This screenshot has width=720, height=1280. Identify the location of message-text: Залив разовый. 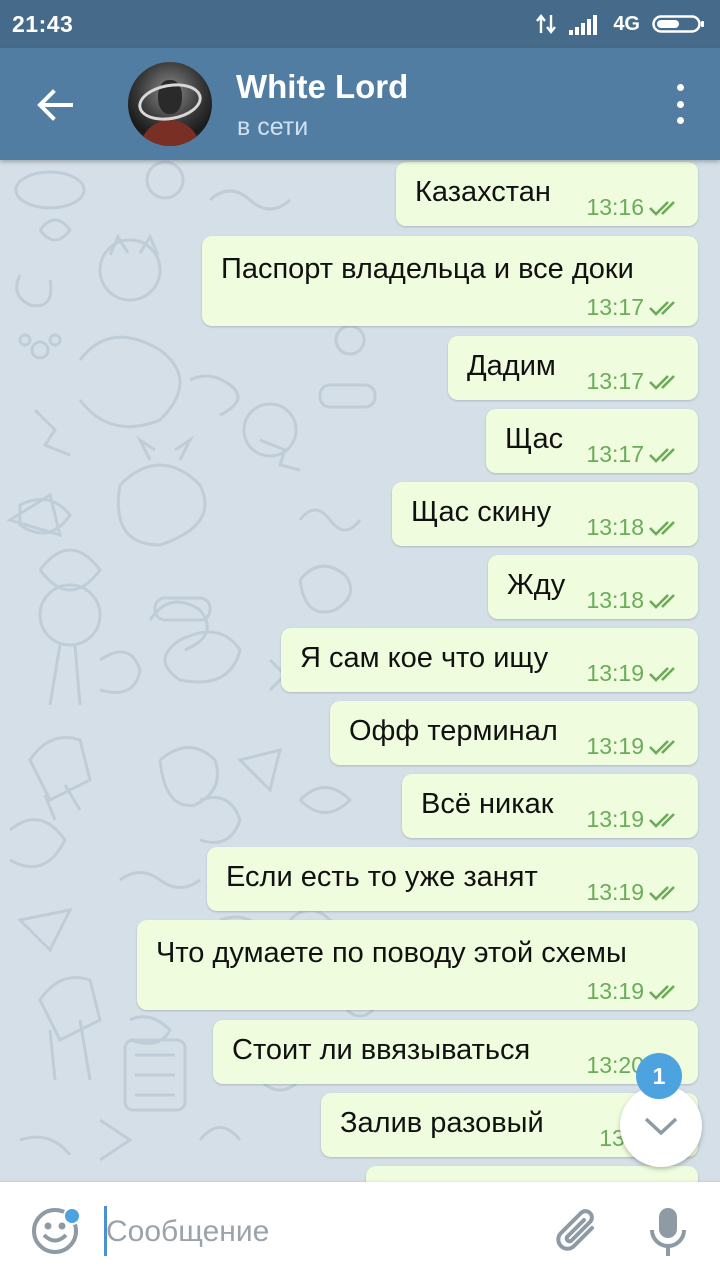
(442, 1123).